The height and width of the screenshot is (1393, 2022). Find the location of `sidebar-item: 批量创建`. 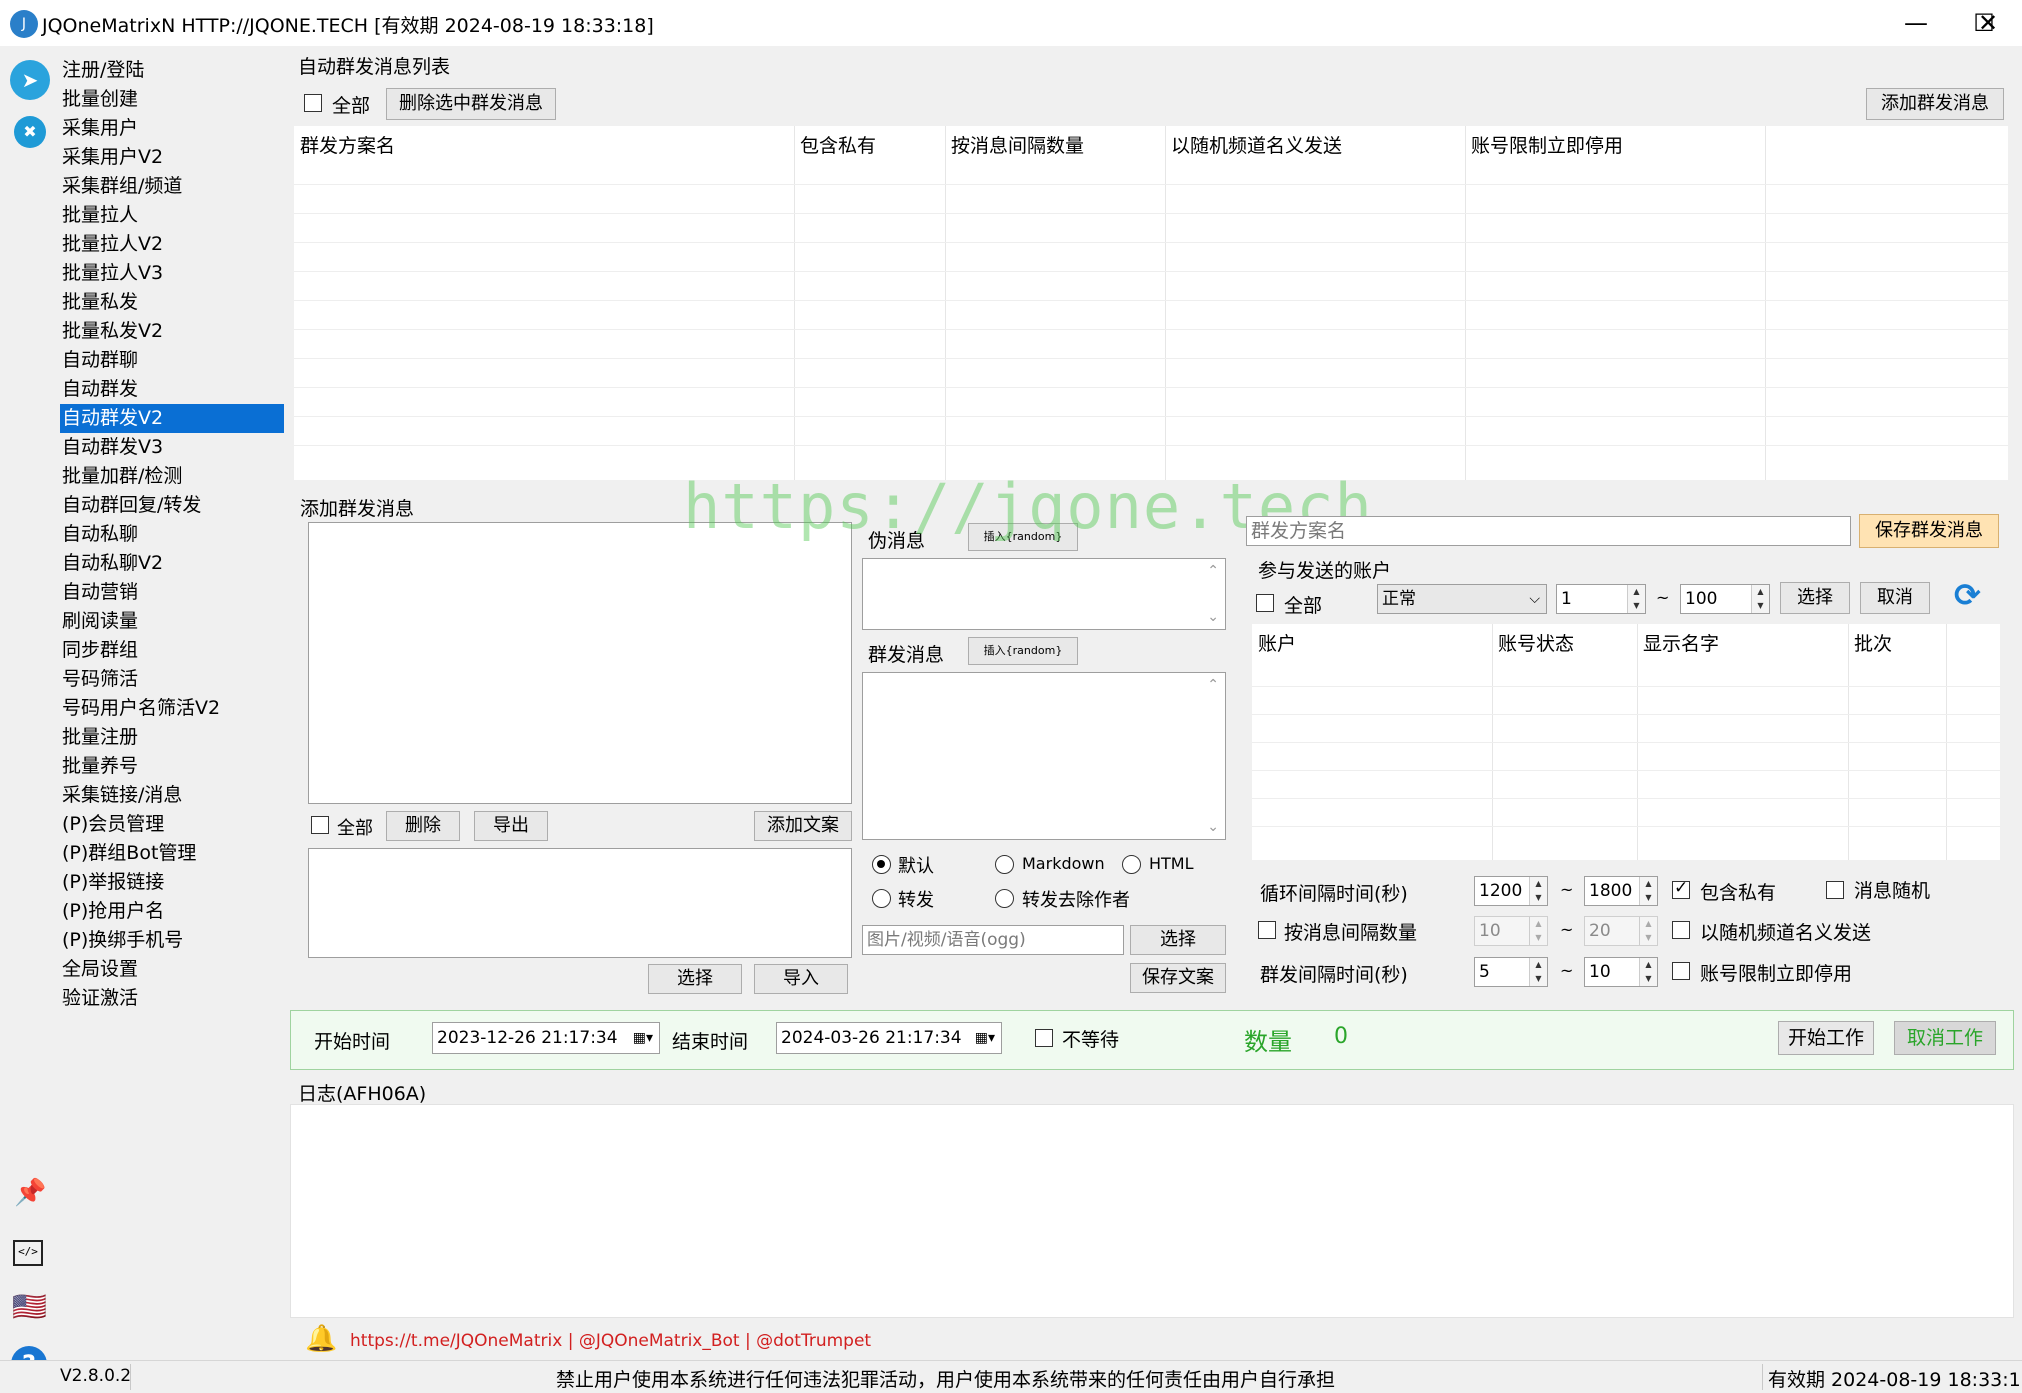

sidebar-item: 批量创建 is located at coordinates (172, 99).